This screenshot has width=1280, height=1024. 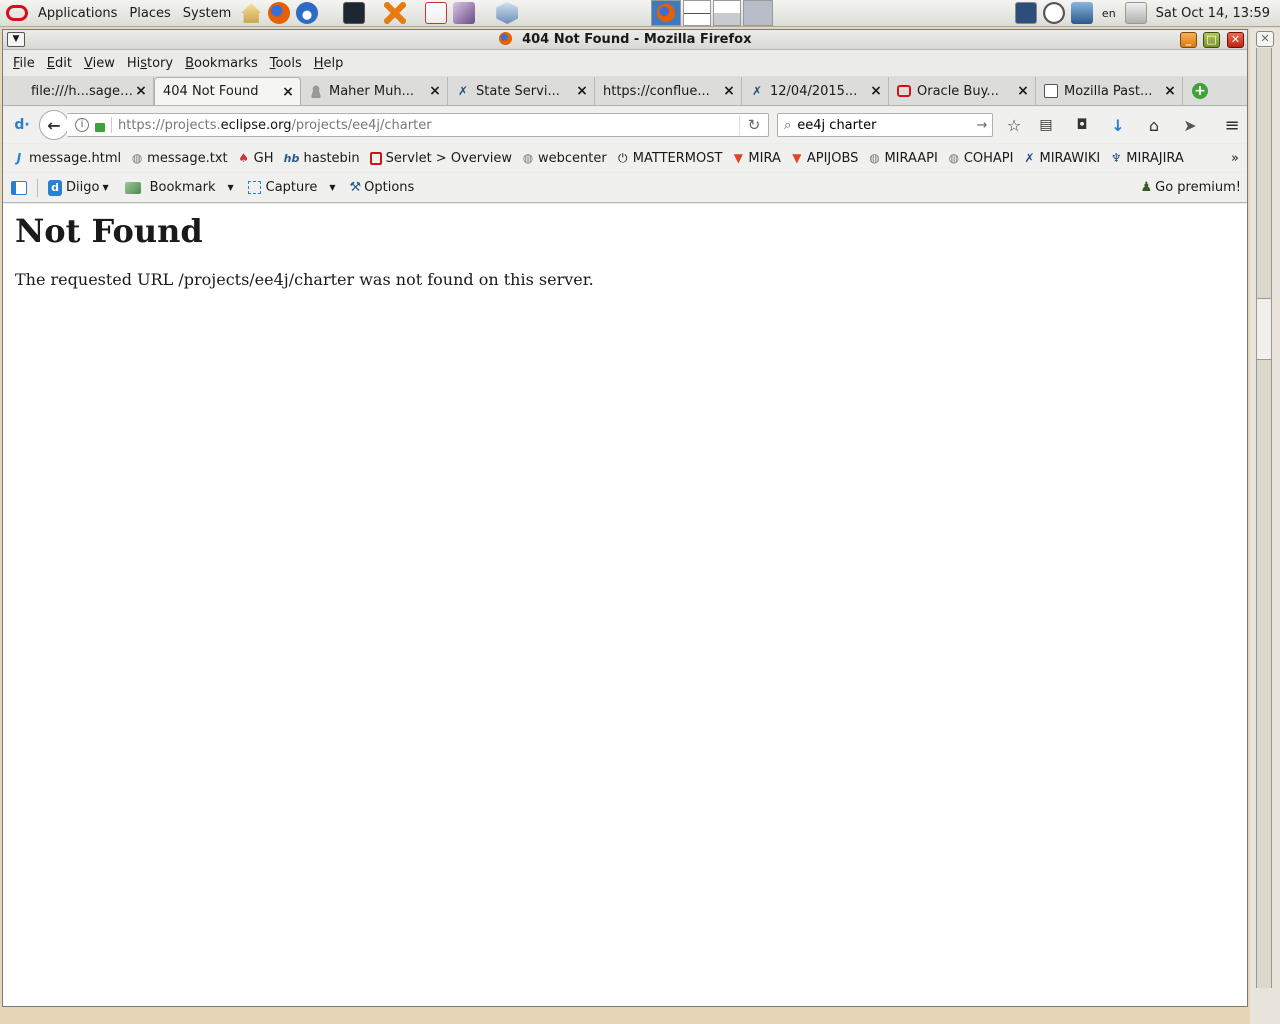 What do you see at coordinates (22, 125) in the screenshot?
I see `diigo-toolbar-icon: d·` at bounding box center [22, 125].